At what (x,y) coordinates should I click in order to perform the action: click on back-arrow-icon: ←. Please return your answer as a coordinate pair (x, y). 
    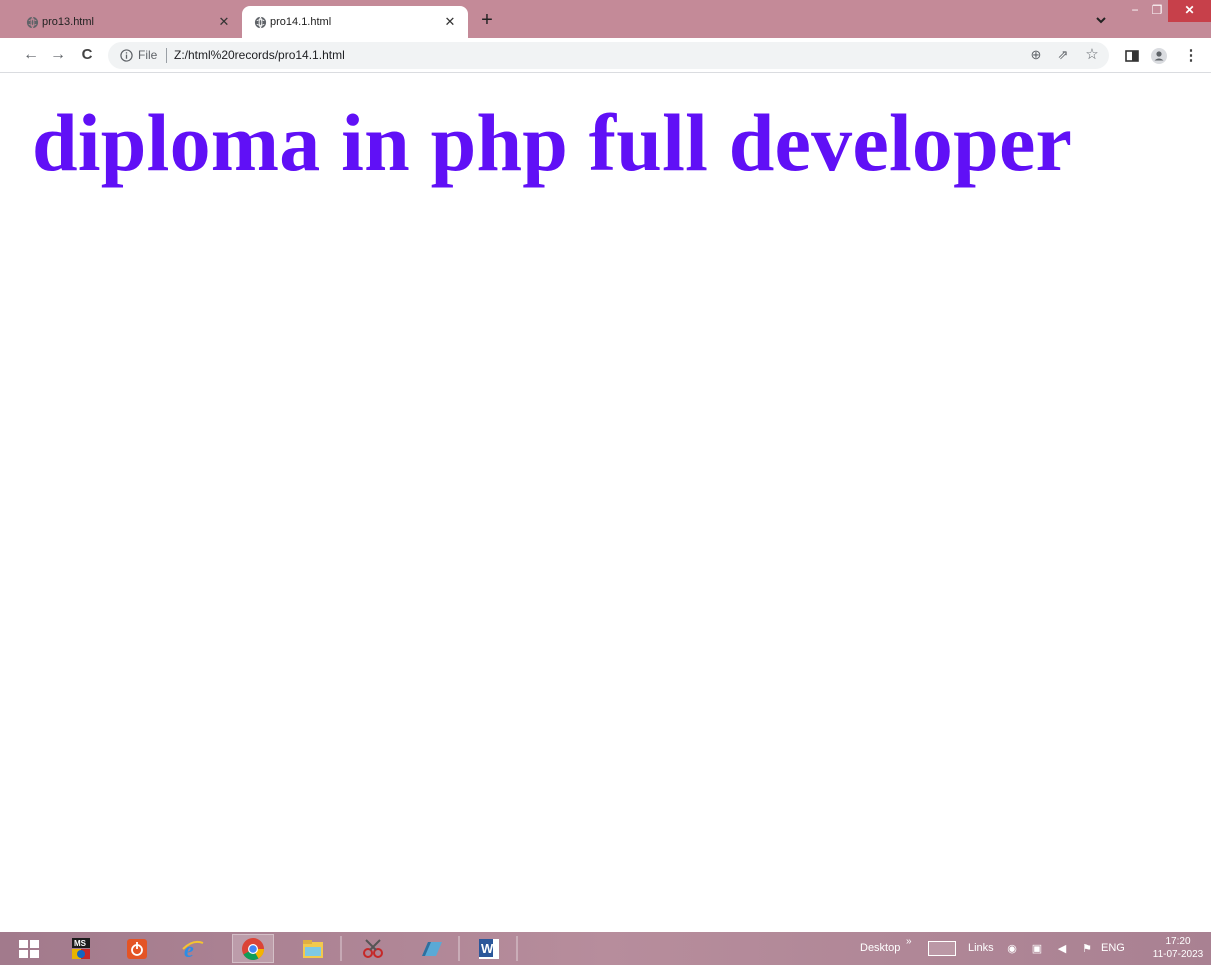
    Looking at the image, I should click on (31, 55).